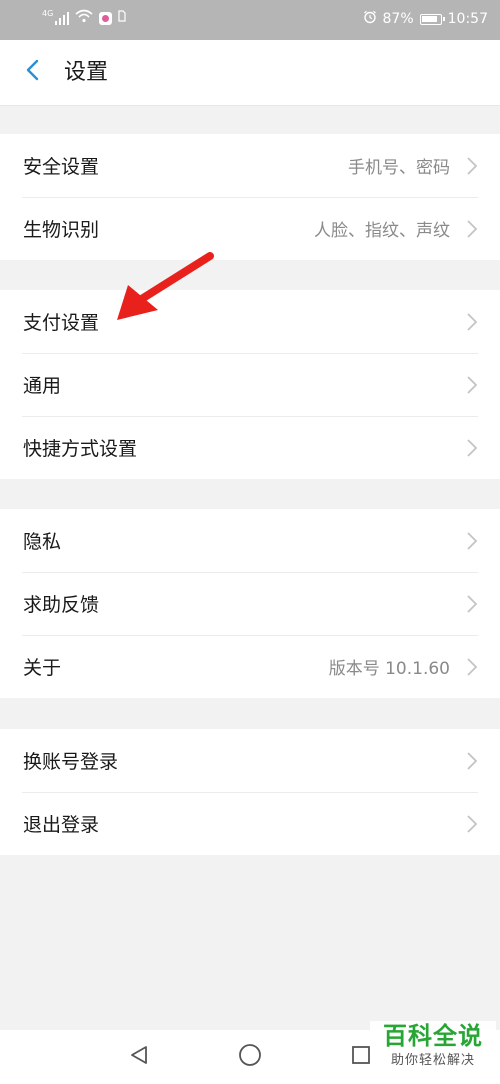 The height and width of the screenshot is (1084, 500). What do you see at coordinates (370, 19) in the screenshot?
I see `alarm-icon` at bounding box center [370, 19].